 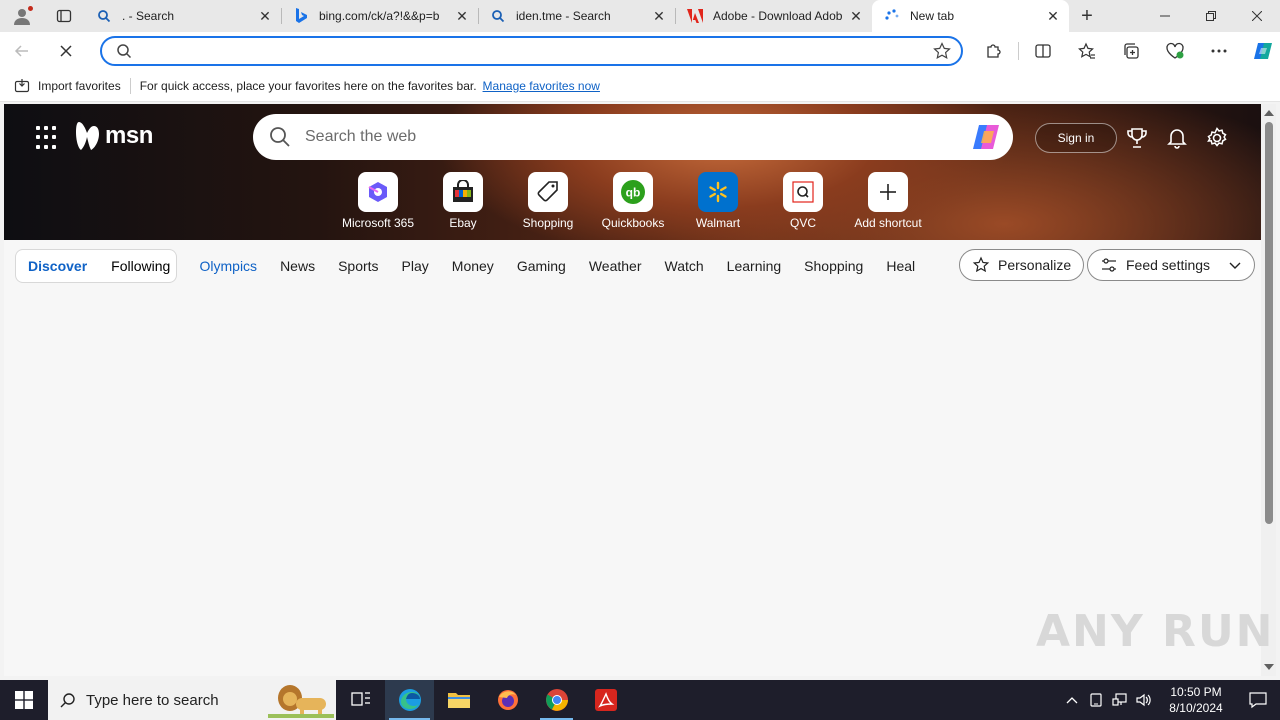 I want to click on taskbar-edge, so click(x=409, y=700).